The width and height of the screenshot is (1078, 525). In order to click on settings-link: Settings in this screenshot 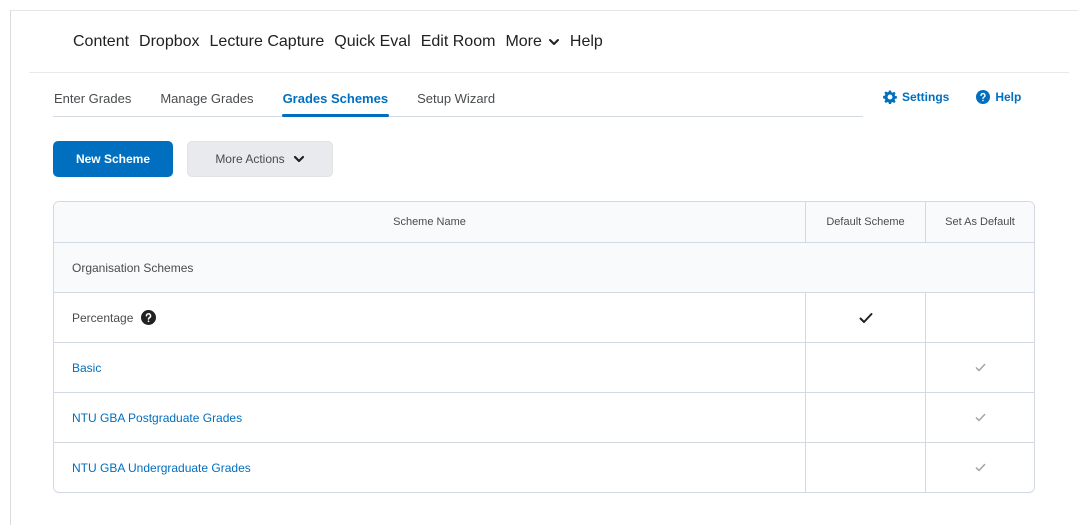, I will do `click(916, 97)`.